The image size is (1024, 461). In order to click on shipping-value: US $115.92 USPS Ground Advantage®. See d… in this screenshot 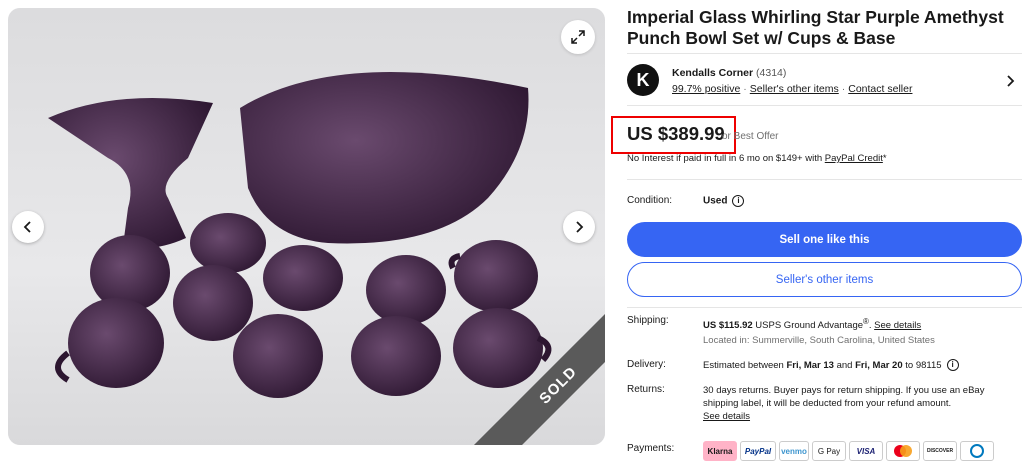, I will do `click(812, 324)`.